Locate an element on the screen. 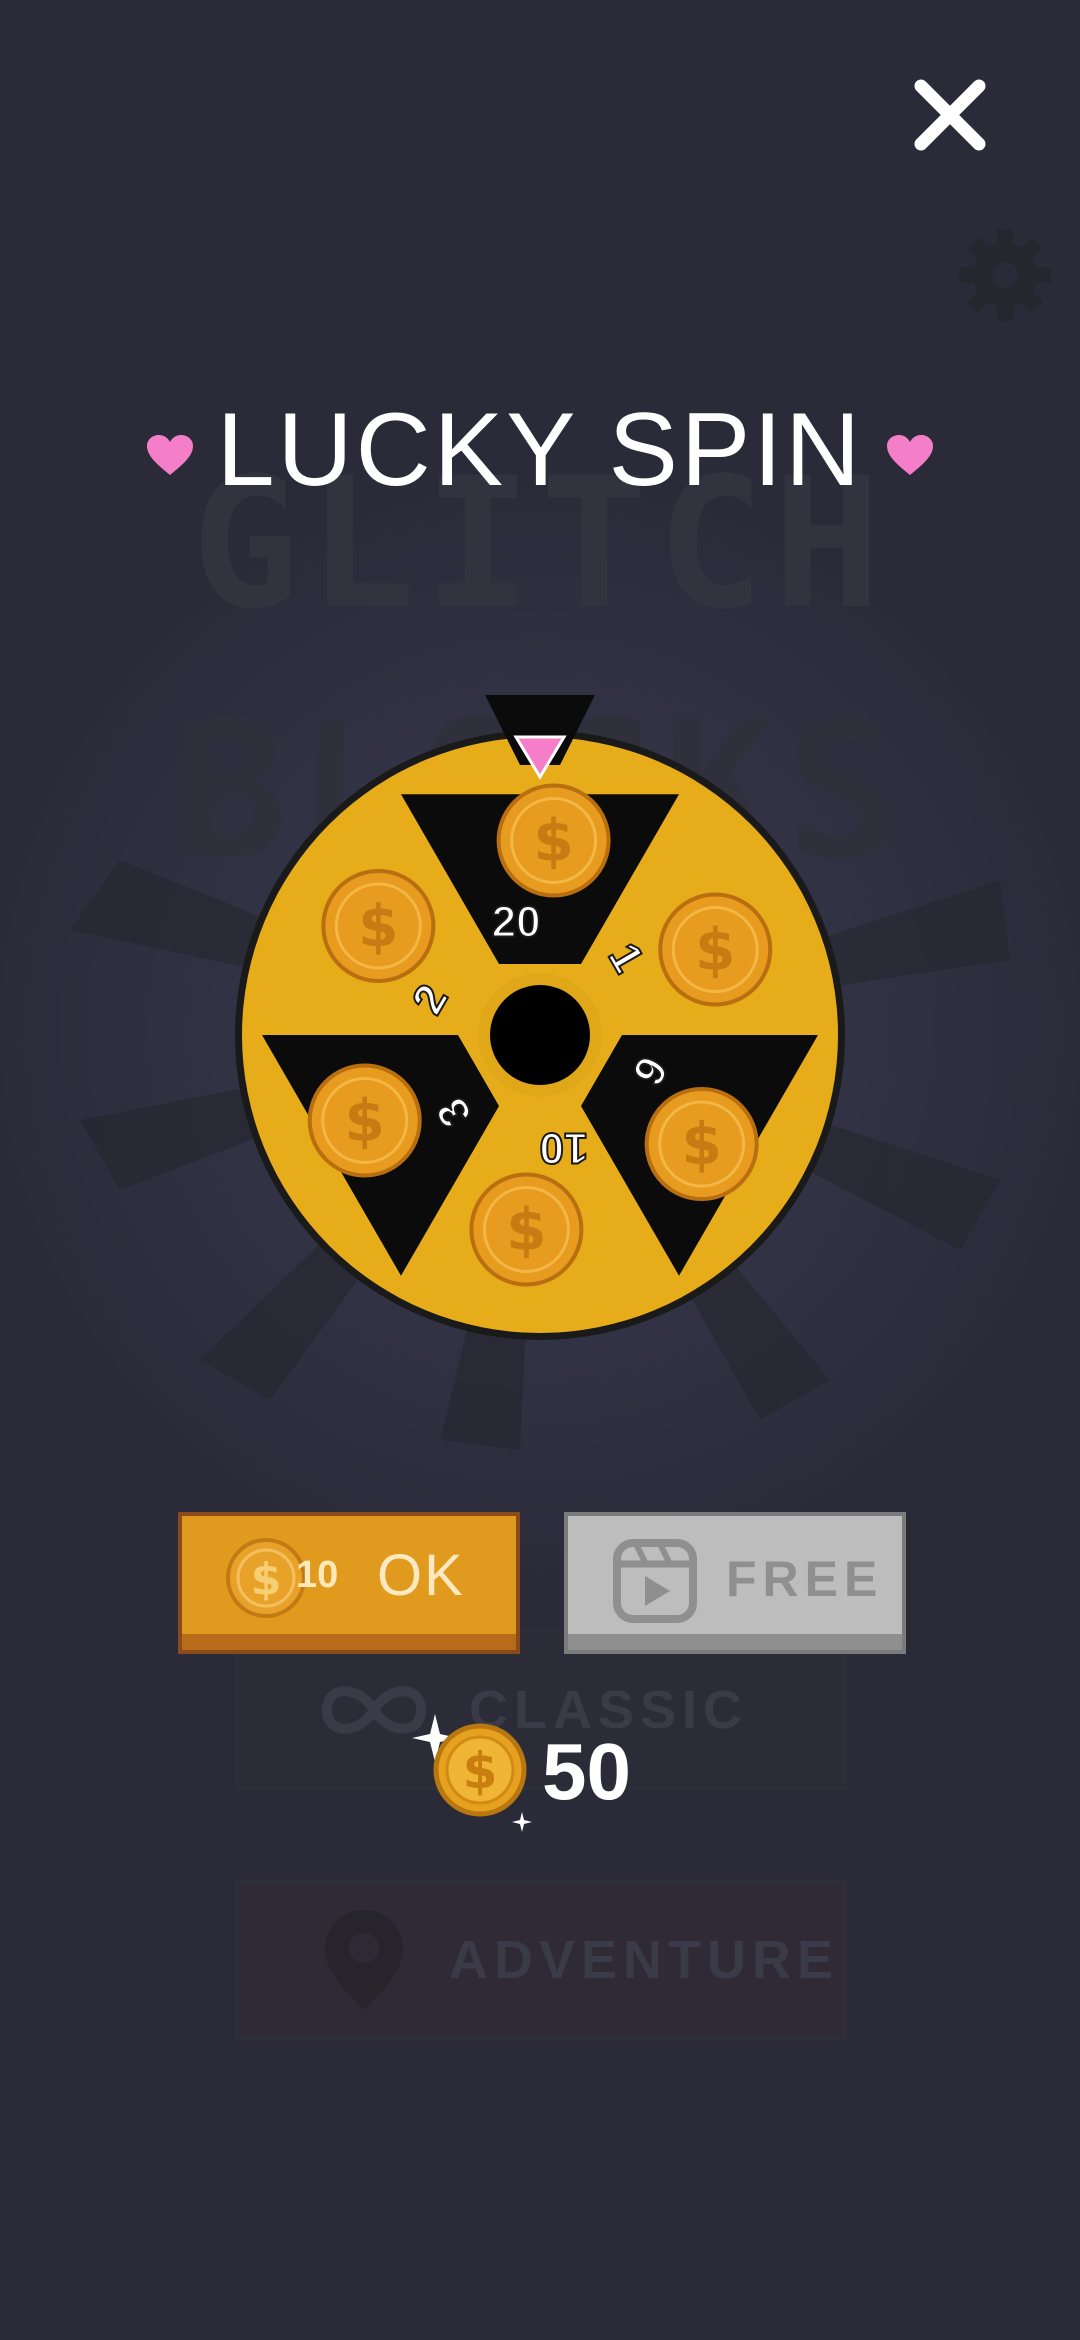 This screenshot has height=2340, width=1080. page-title: LUCKY SPIN is located at coordinates (540, 449).